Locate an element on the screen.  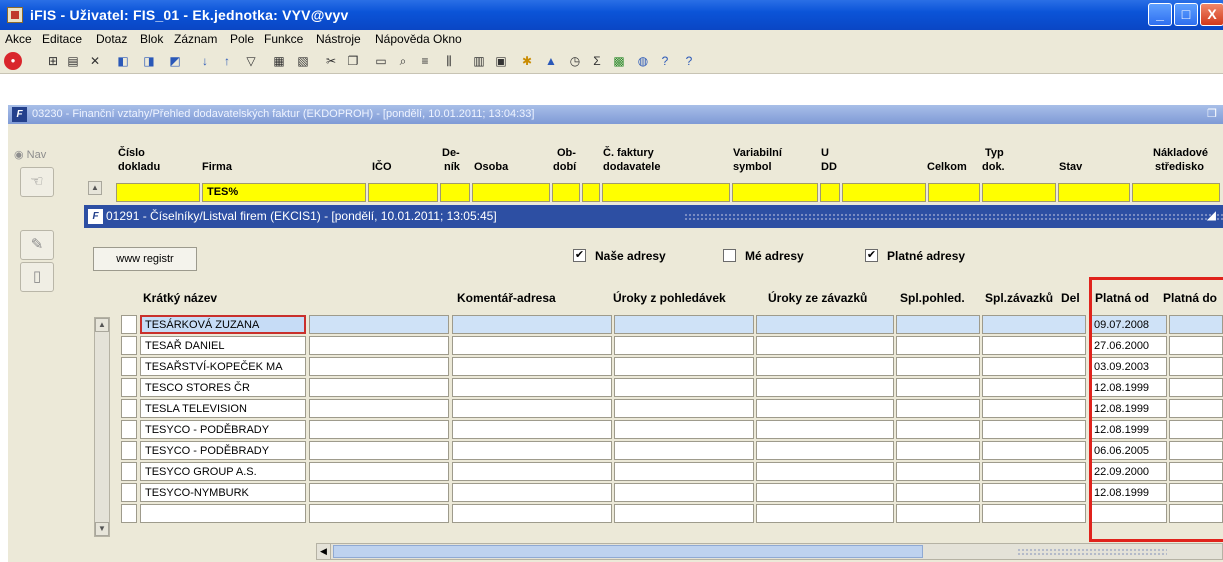
menu-akce: Akce is located at coordinates (18, 39).